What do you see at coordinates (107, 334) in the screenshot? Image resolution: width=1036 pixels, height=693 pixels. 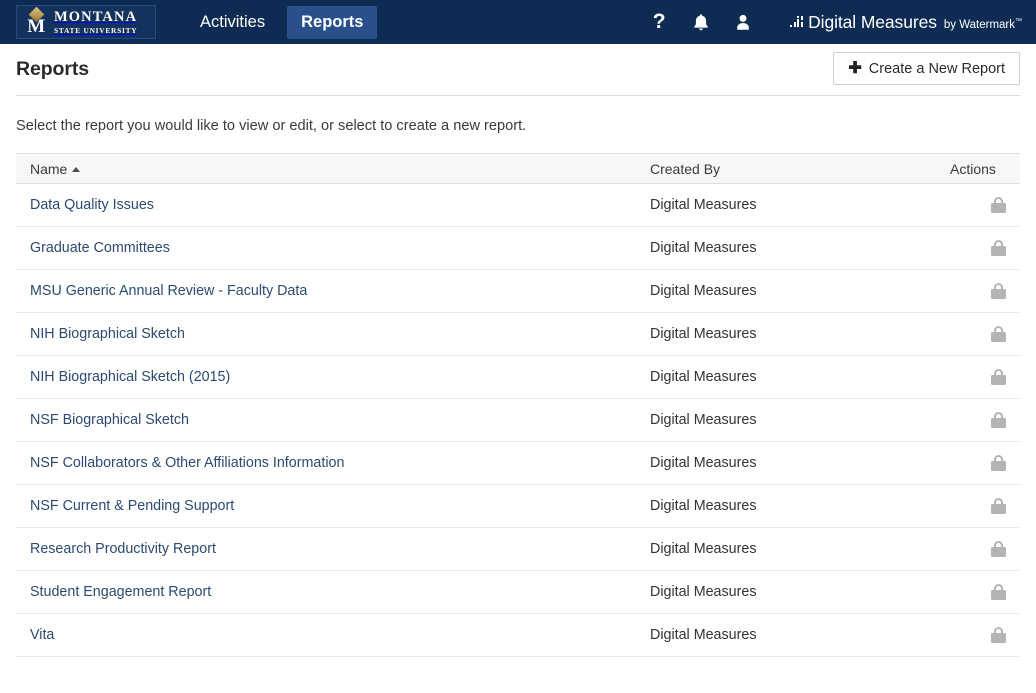 I see `report-name-link: NIH Biographical Sketch` at bounding box center [107, 334].